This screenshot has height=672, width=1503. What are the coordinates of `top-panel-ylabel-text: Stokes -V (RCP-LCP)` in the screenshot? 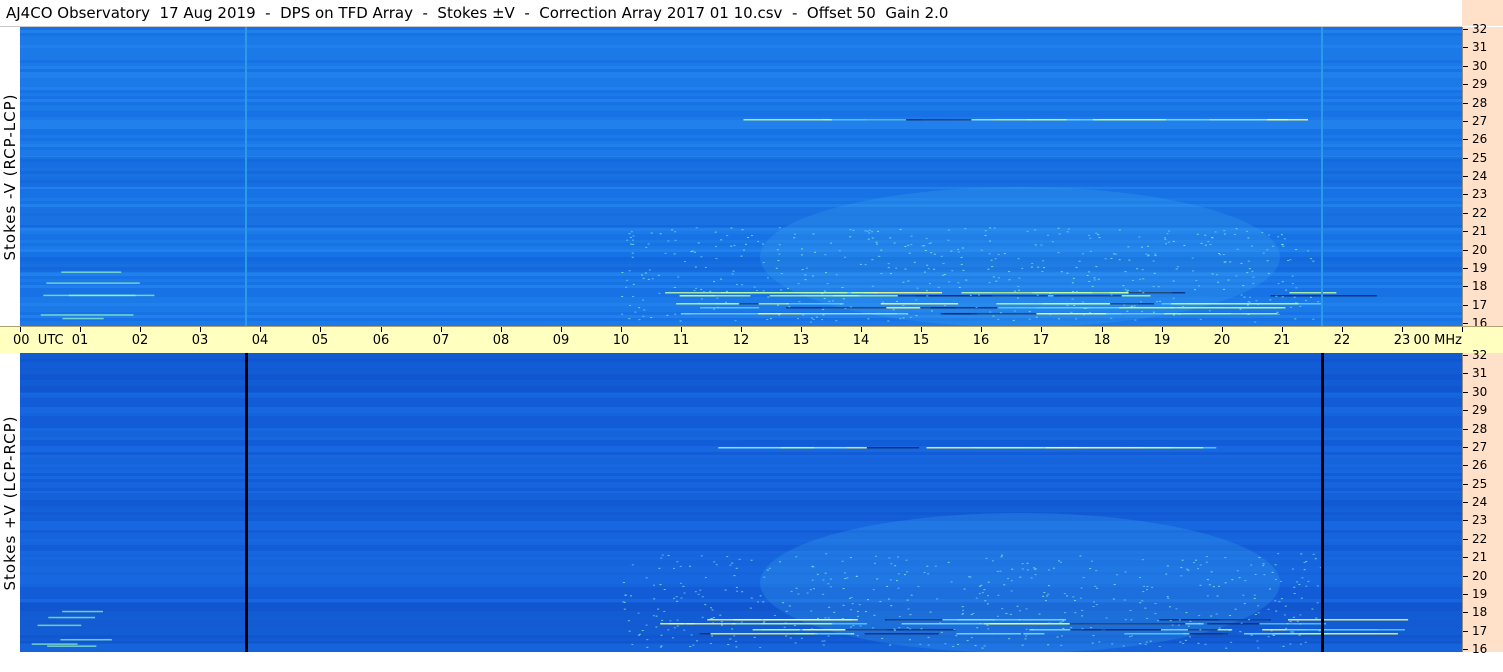 It's located at (10, 176).